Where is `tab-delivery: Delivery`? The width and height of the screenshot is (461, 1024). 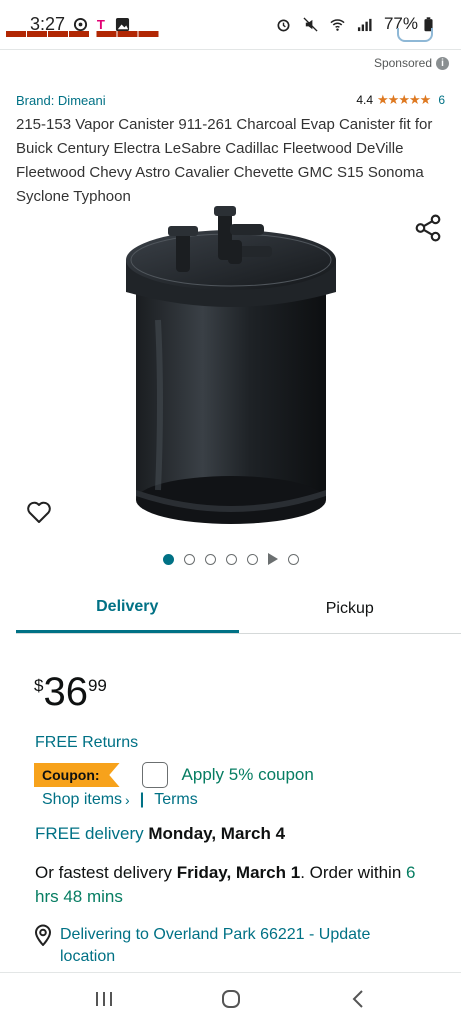
tab-delivery: Delivery is located at coordinates (127, 608).